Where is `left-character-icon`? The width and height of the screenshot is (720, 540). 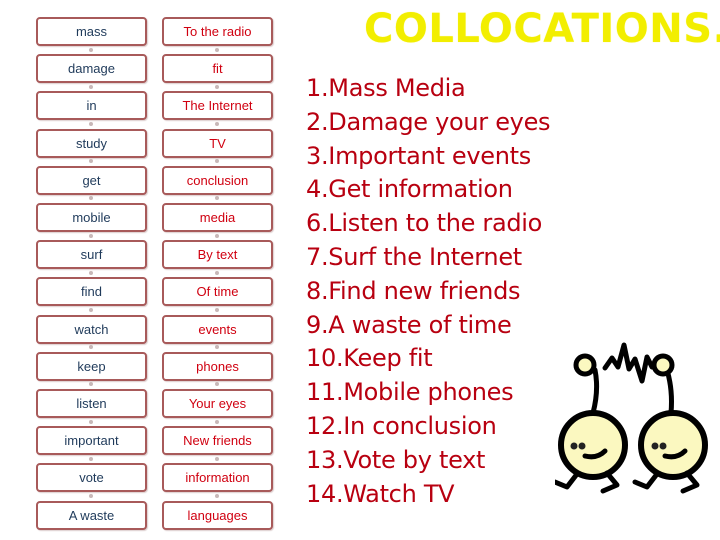
left-character-icon is located at coordinates (590, 423).